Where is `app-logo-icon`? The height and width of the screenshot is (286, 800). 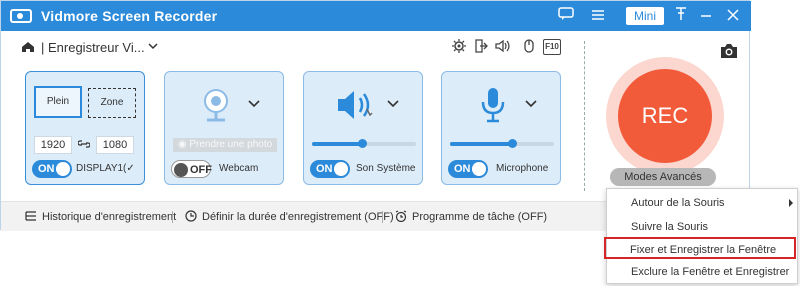 app-logo-icon is located at coordinates (21, 16).